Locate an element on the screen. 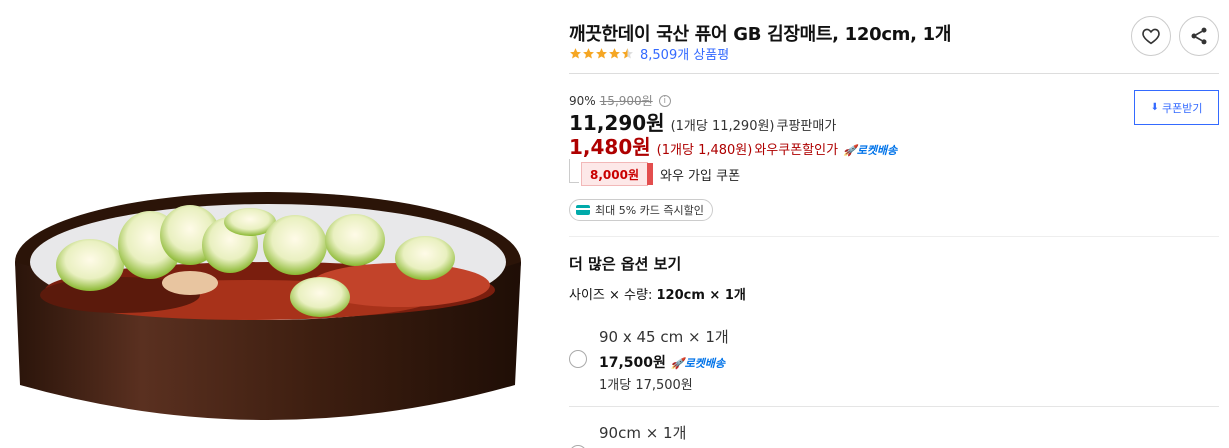  option-radio is located at coordinates (578, 359).